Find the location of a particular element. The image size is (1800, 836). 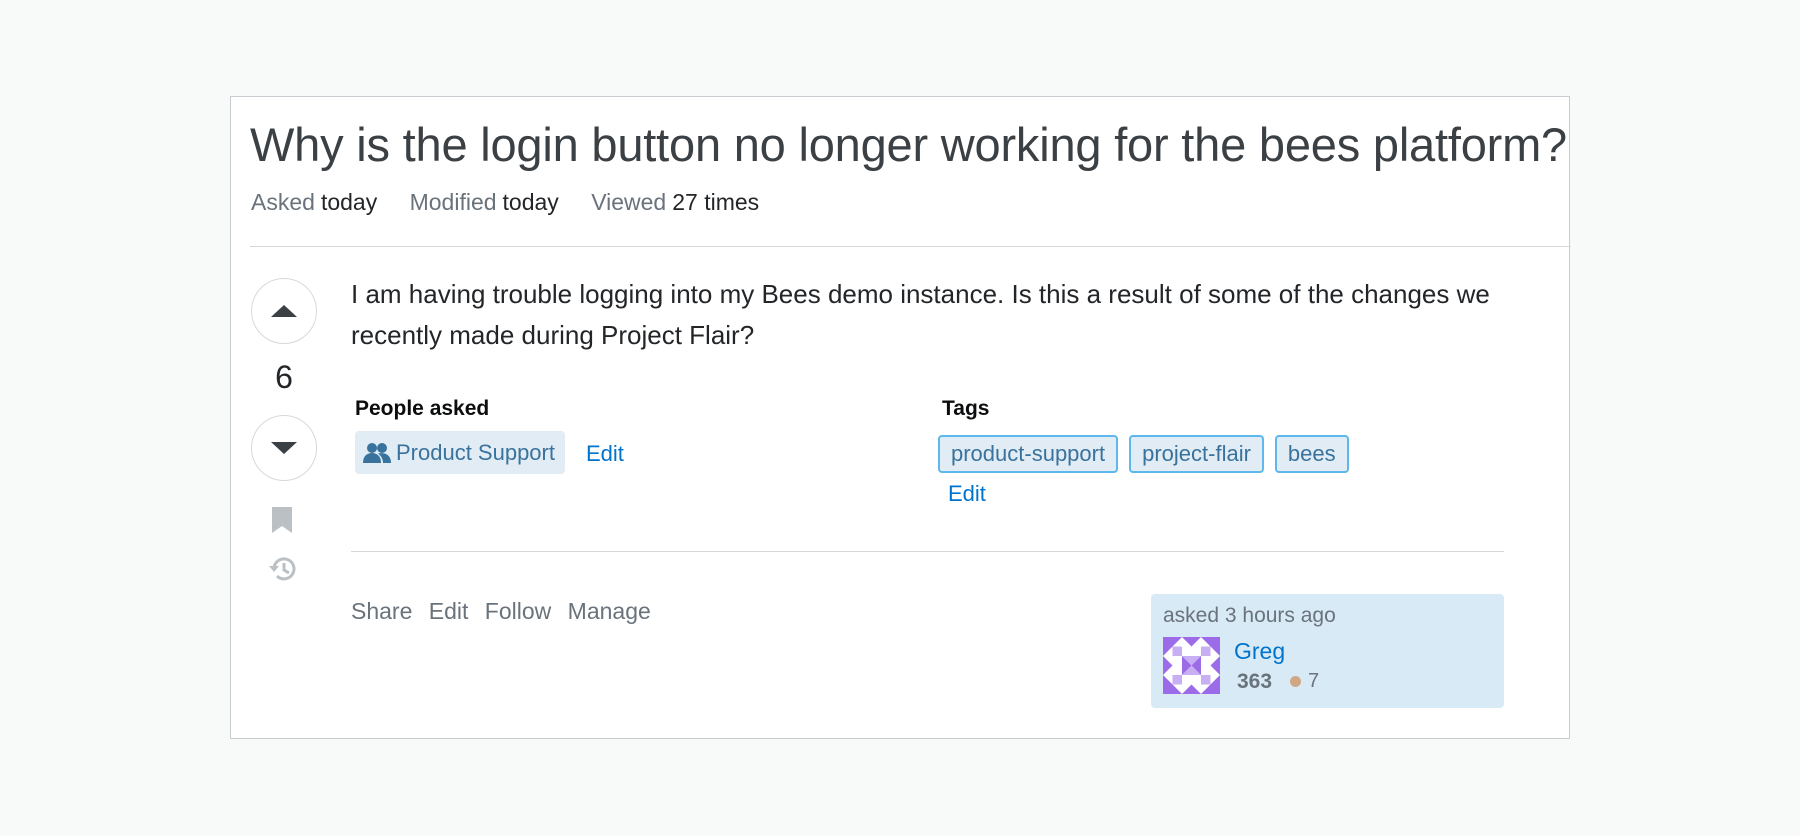

tag-project-flair: project-flair is located at coordinates (1196, 454).